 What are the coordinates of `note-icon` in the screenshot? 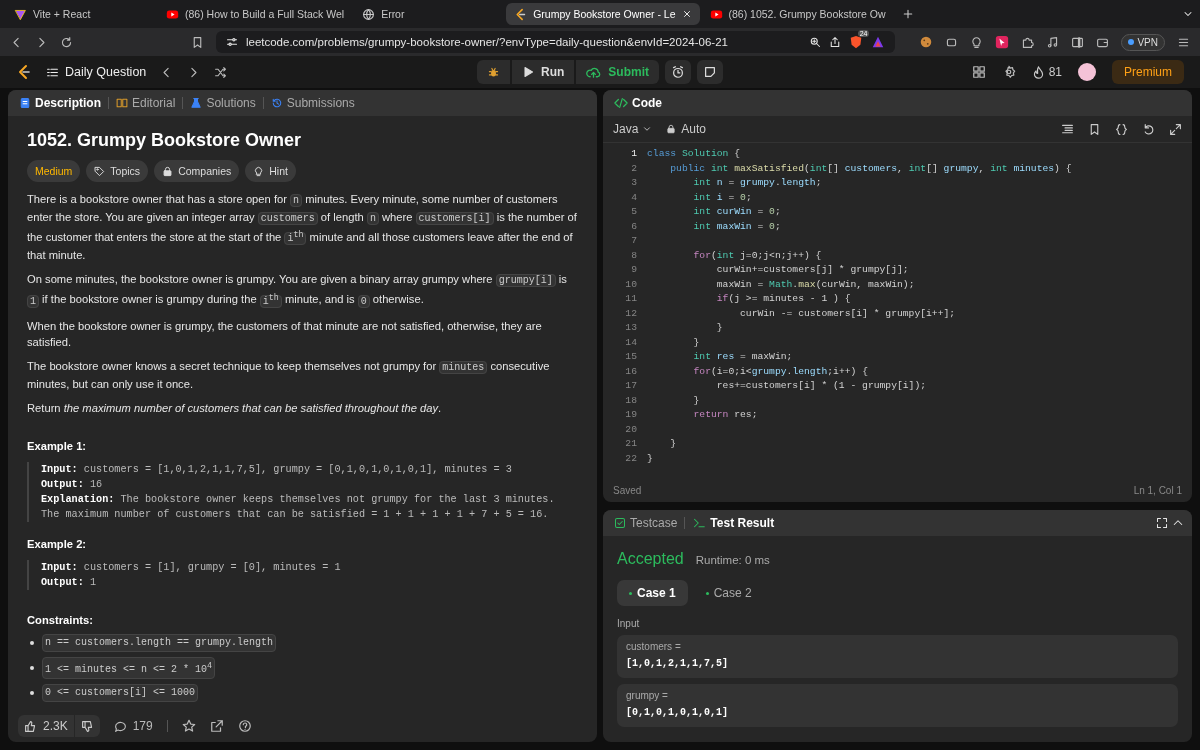 It's located at (710, 72).